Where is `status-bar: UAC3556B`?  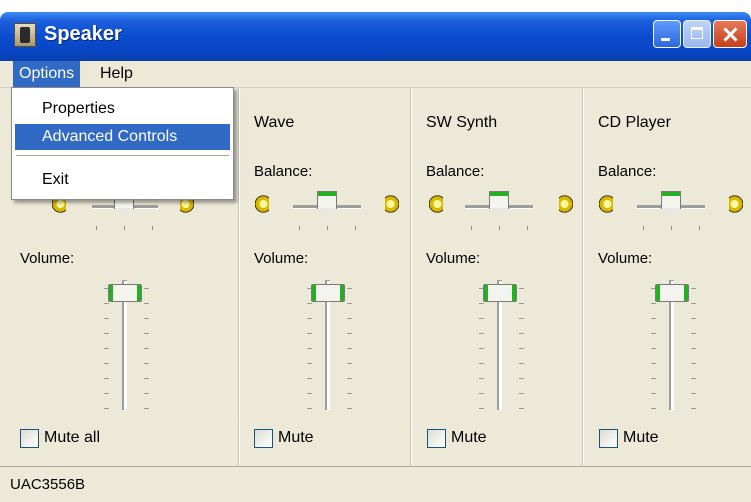
status-bar: UAC3556B is located at coordinates (375, 484).